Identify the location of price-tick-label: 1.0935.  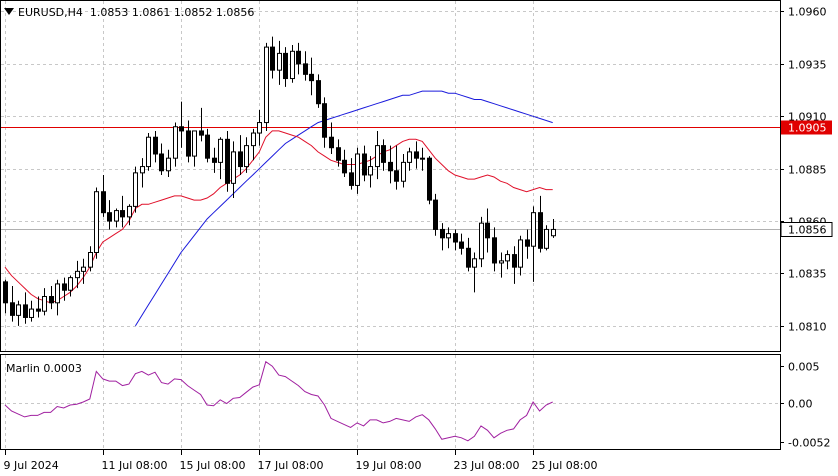
(807, 65).